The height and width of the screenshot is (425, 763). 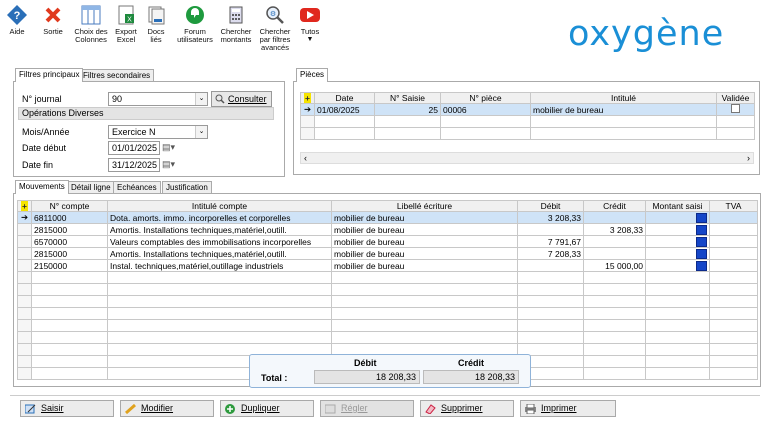 I want to click on scroll-left-icon: ‹, so click(x=305, y=158).